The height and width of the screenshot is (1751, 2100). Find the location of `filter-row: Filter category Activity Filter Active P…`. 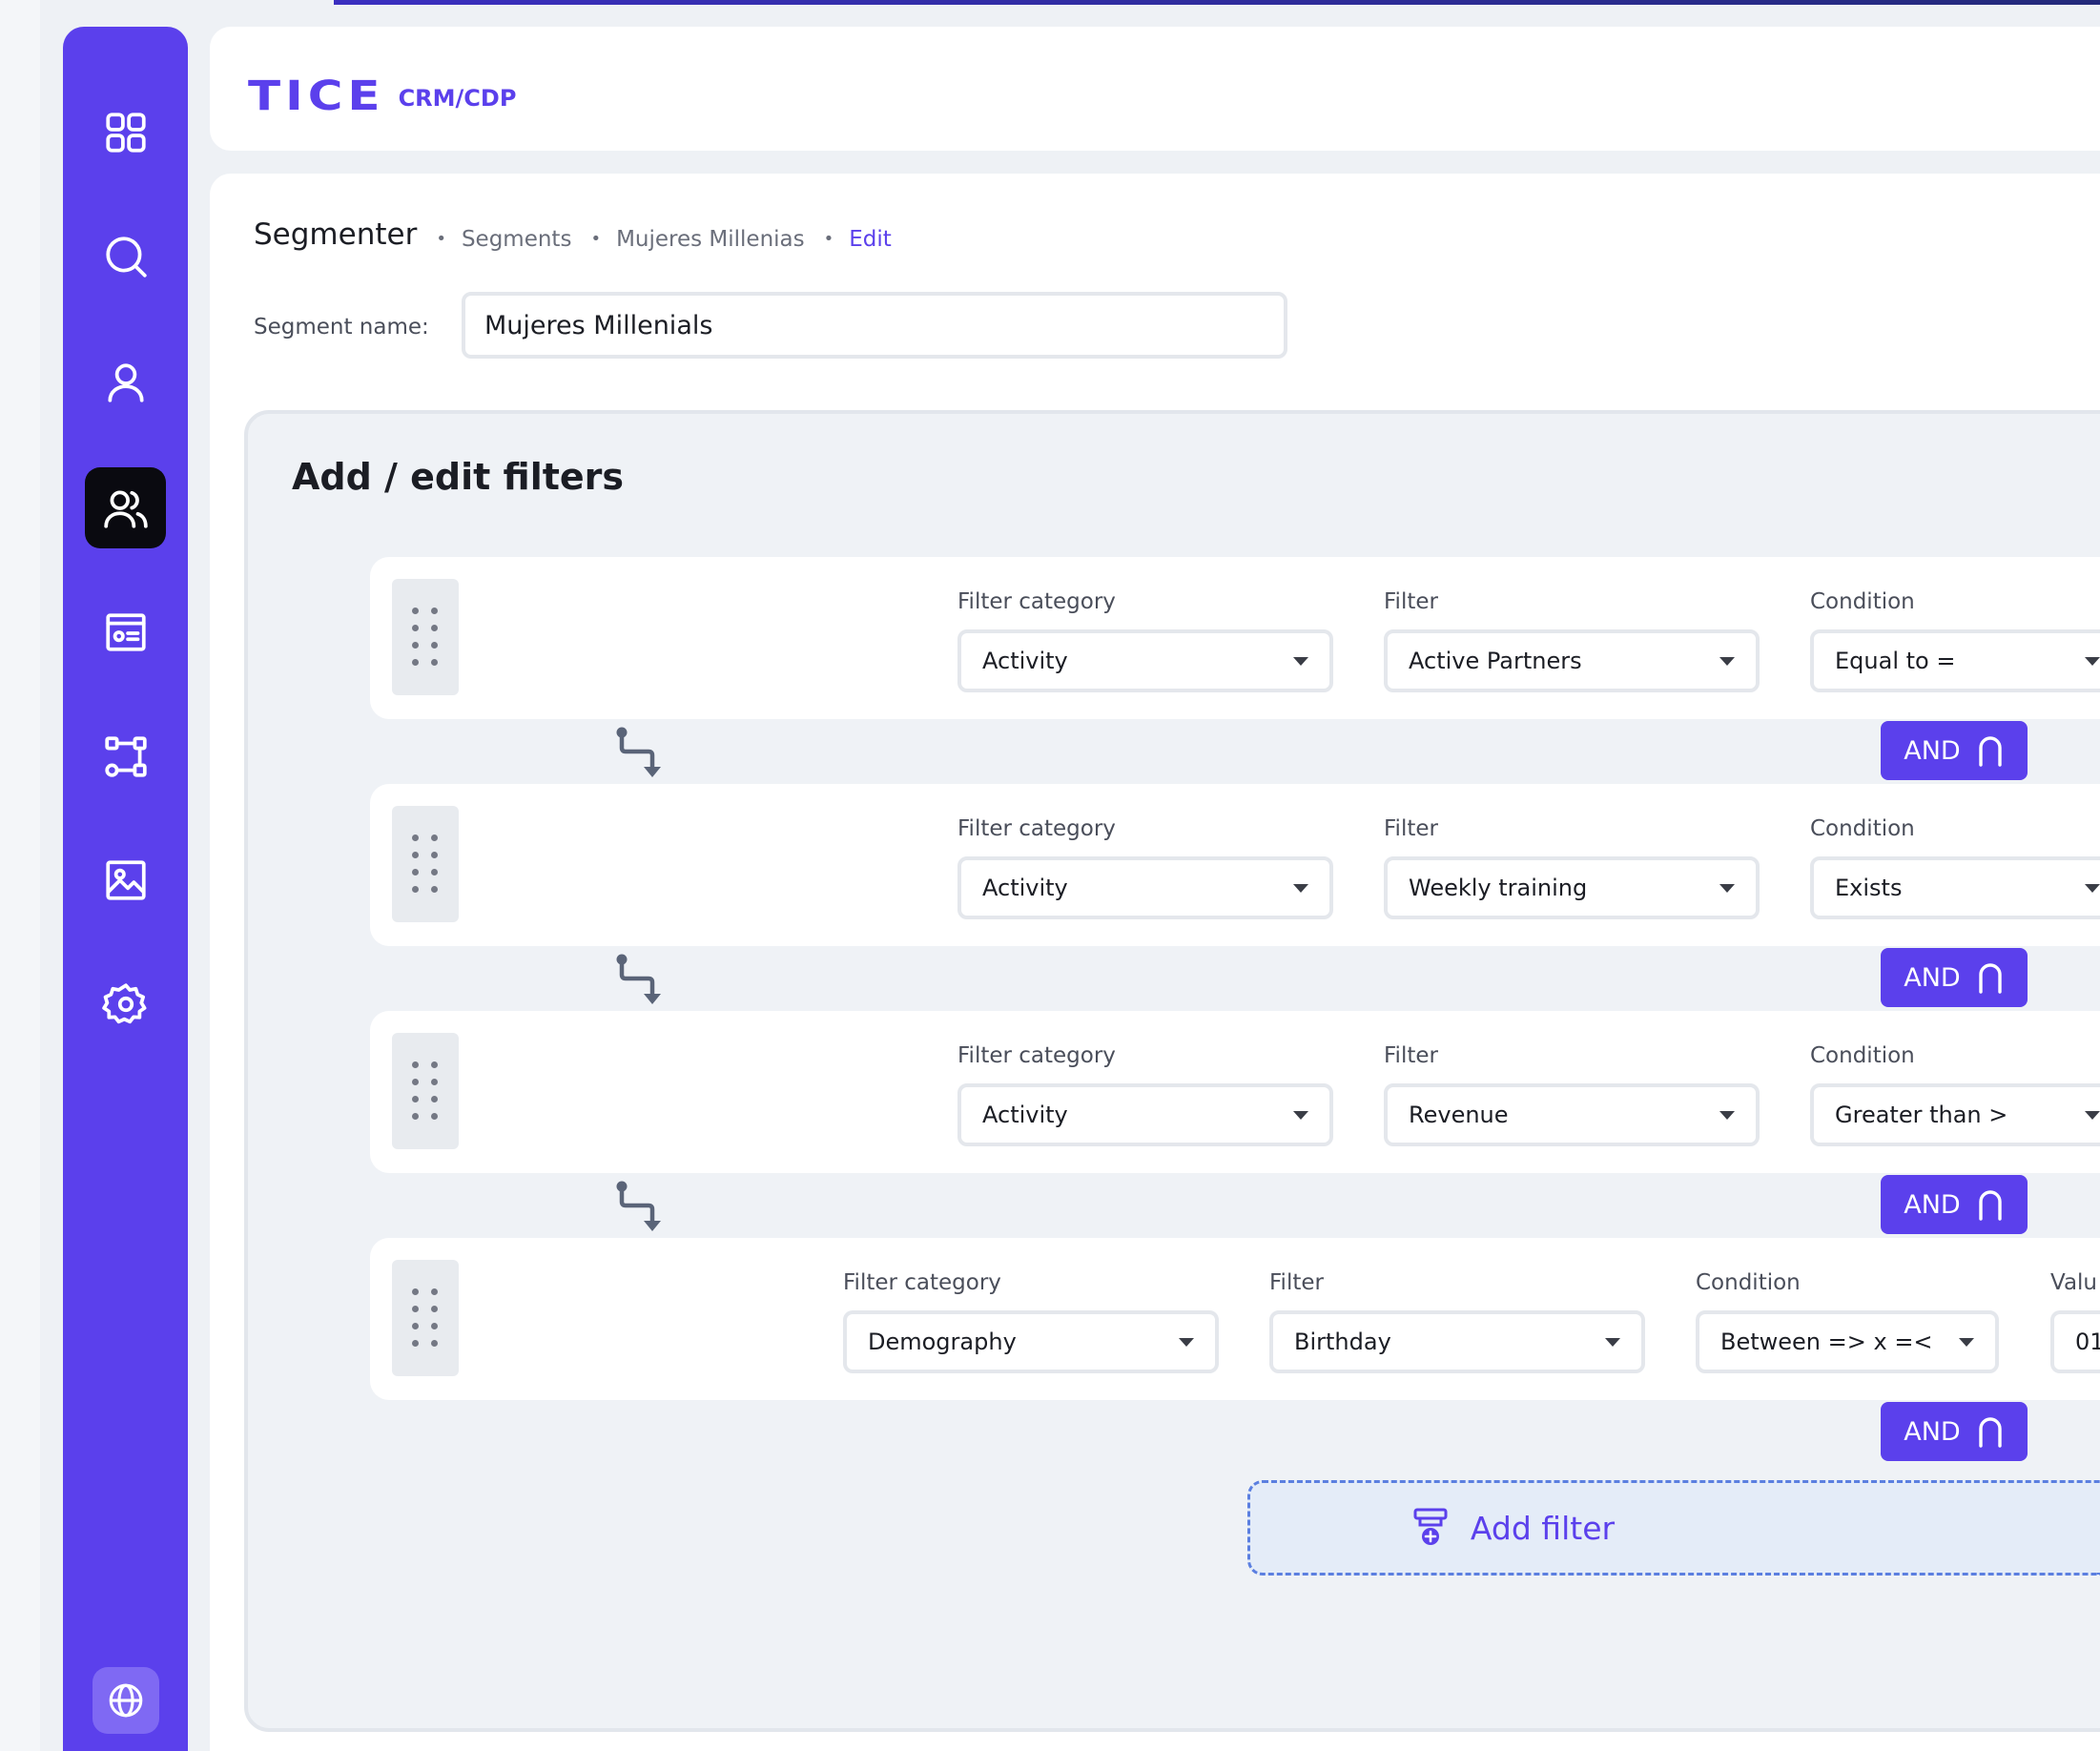

filter-row: Filter category Activity Filter Active P… is located at coordinates (1235, 638).